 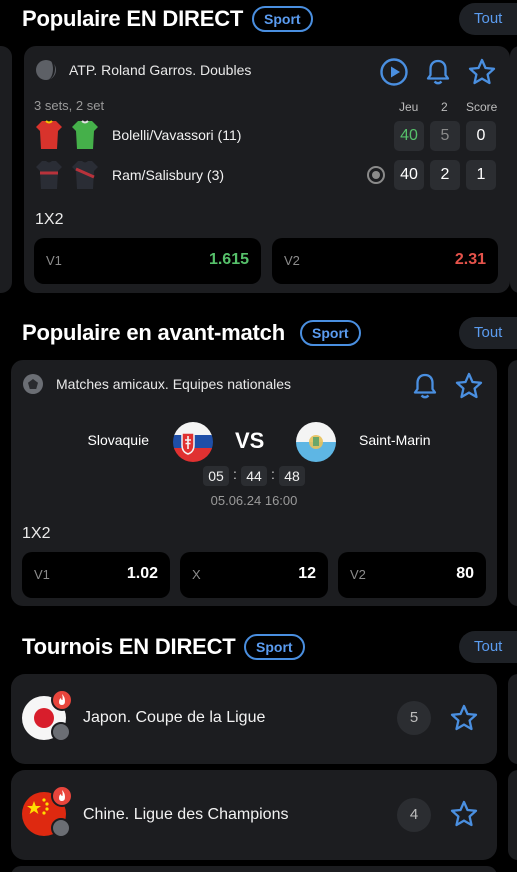 What do you see at coordinates (153, 332) in the screenshot?
I see `prematch-section-title: Populaire en avant-match` at bounding box center [153, 332].